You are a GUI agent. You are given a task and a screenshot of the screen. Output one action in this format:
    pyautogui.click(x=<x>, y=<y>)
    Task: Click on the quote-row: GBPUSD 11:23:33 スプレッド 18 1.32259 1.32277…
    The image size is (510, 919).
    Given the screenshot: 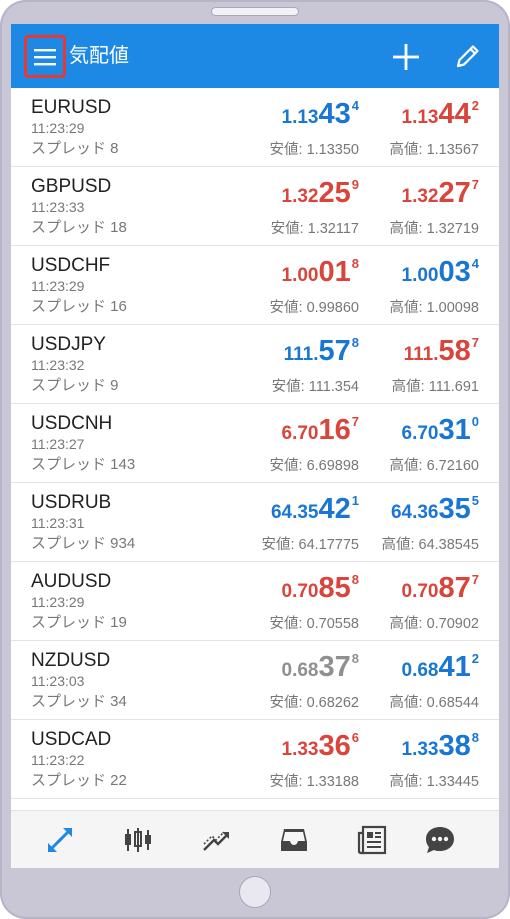 What is the action you would take?
    pyautogui.click(x=255, y=206)
    